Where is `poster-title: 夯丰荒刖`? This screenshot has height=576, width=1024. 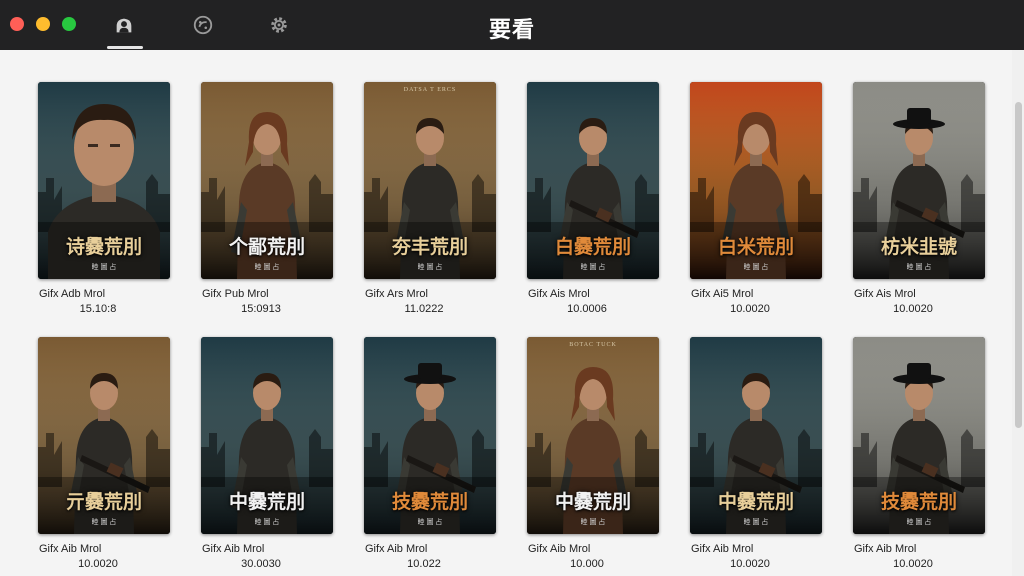
poster-title: 夯丰荒刖 is located at coordinates (429, 247).